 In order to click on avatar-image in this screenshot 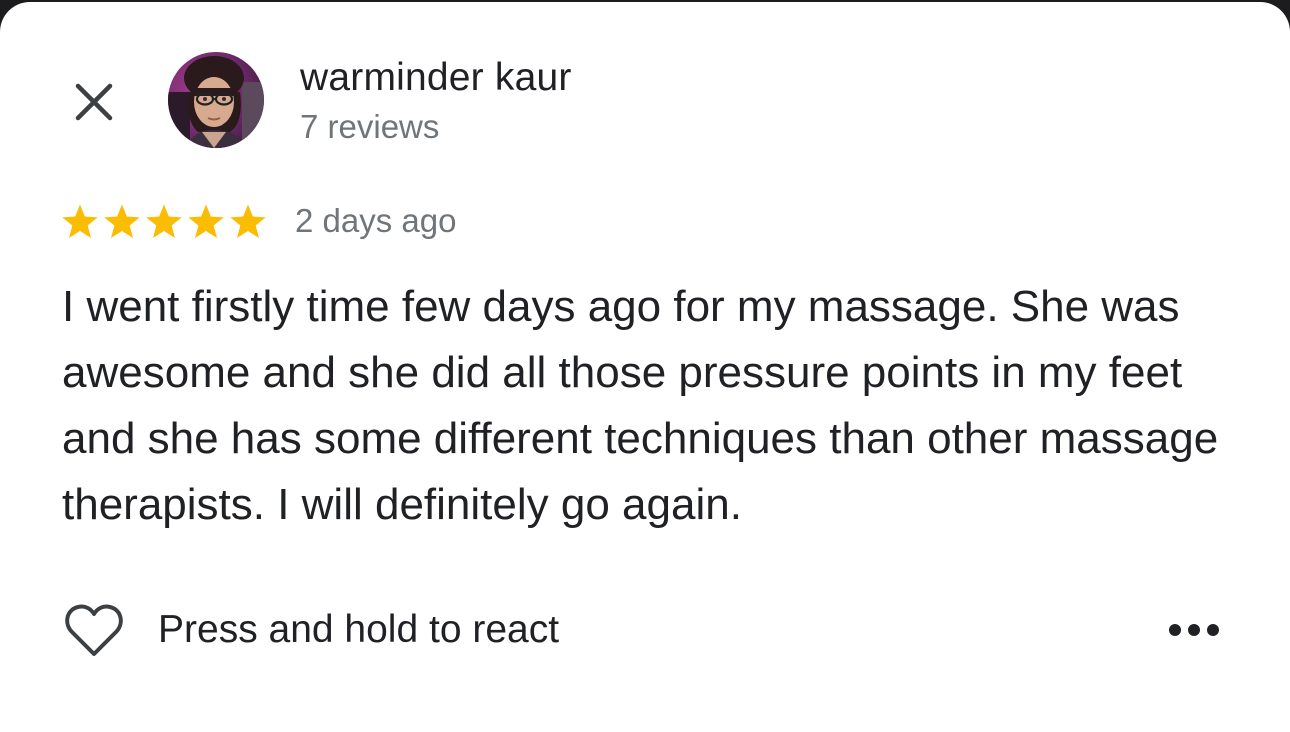, I will do `click(216, 100)`.